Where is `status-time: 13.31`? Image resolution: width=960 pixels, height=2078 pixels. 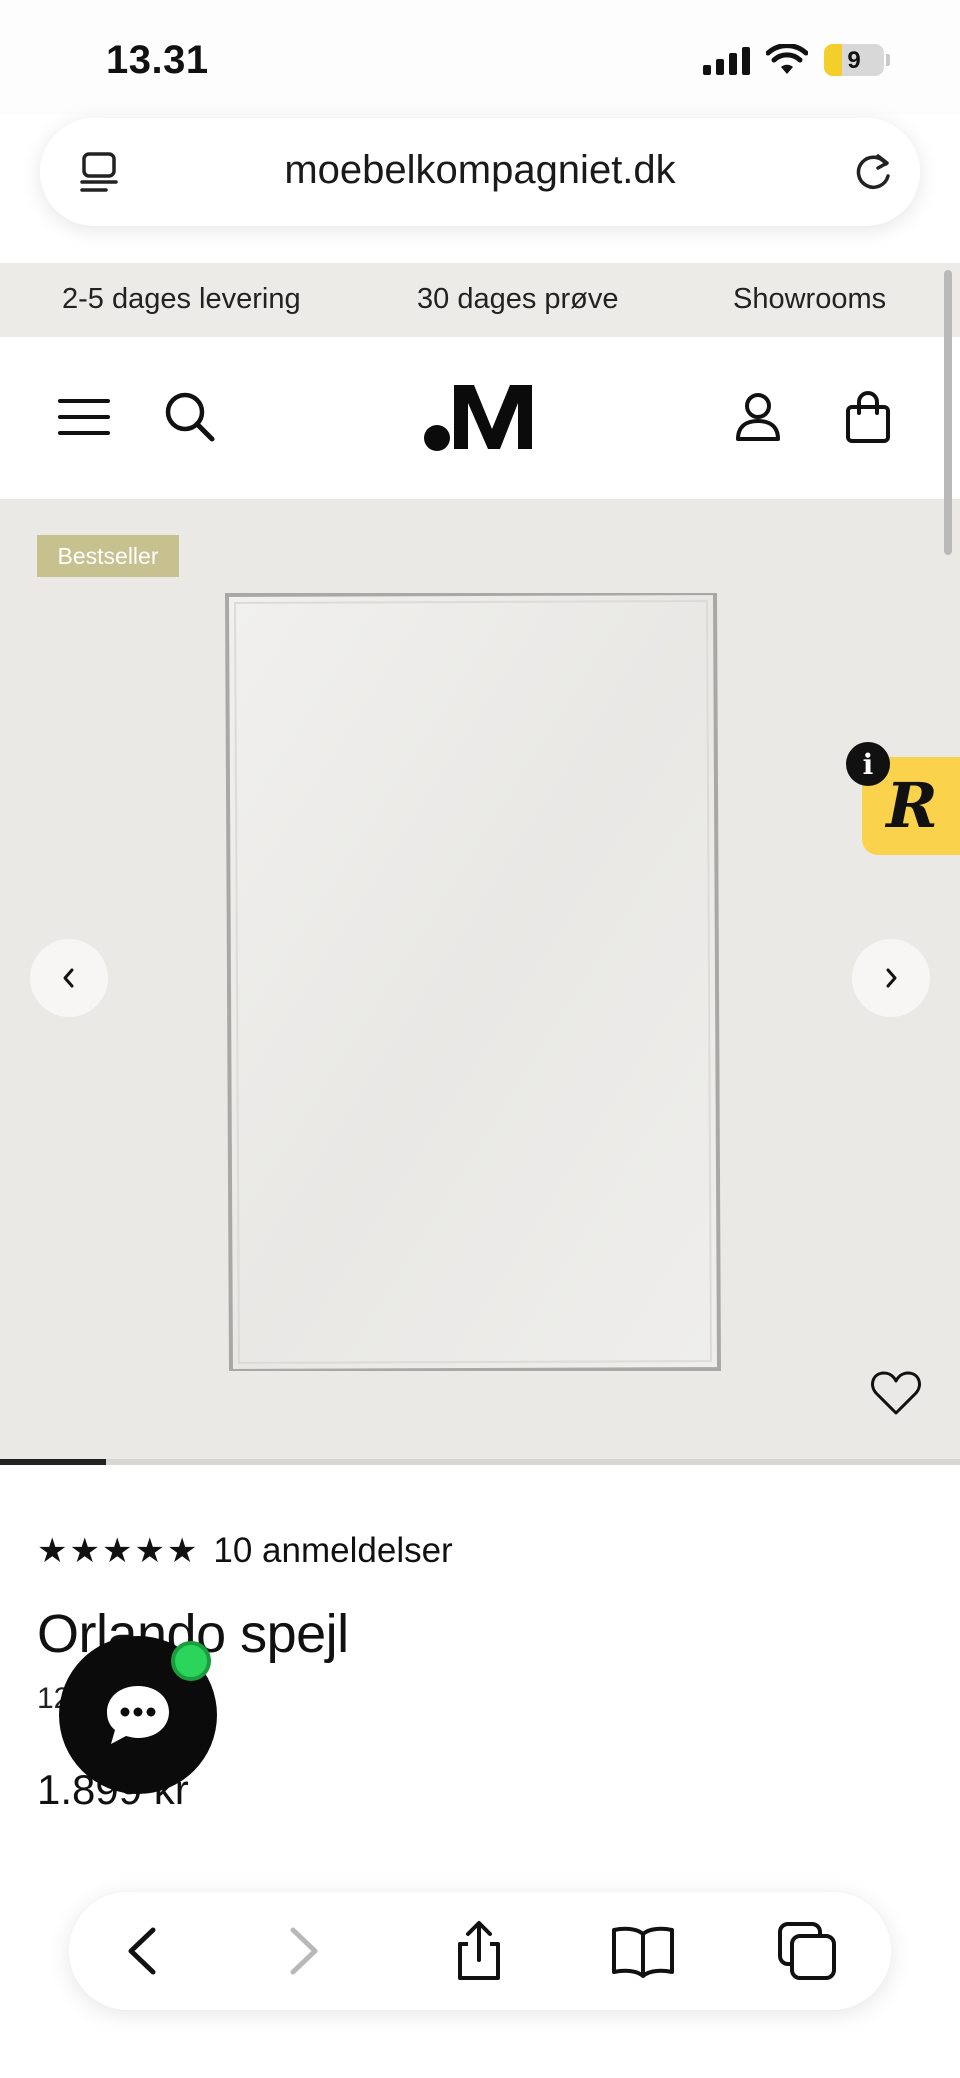 status-time: 13.31 is located at coordinates (157, 60).